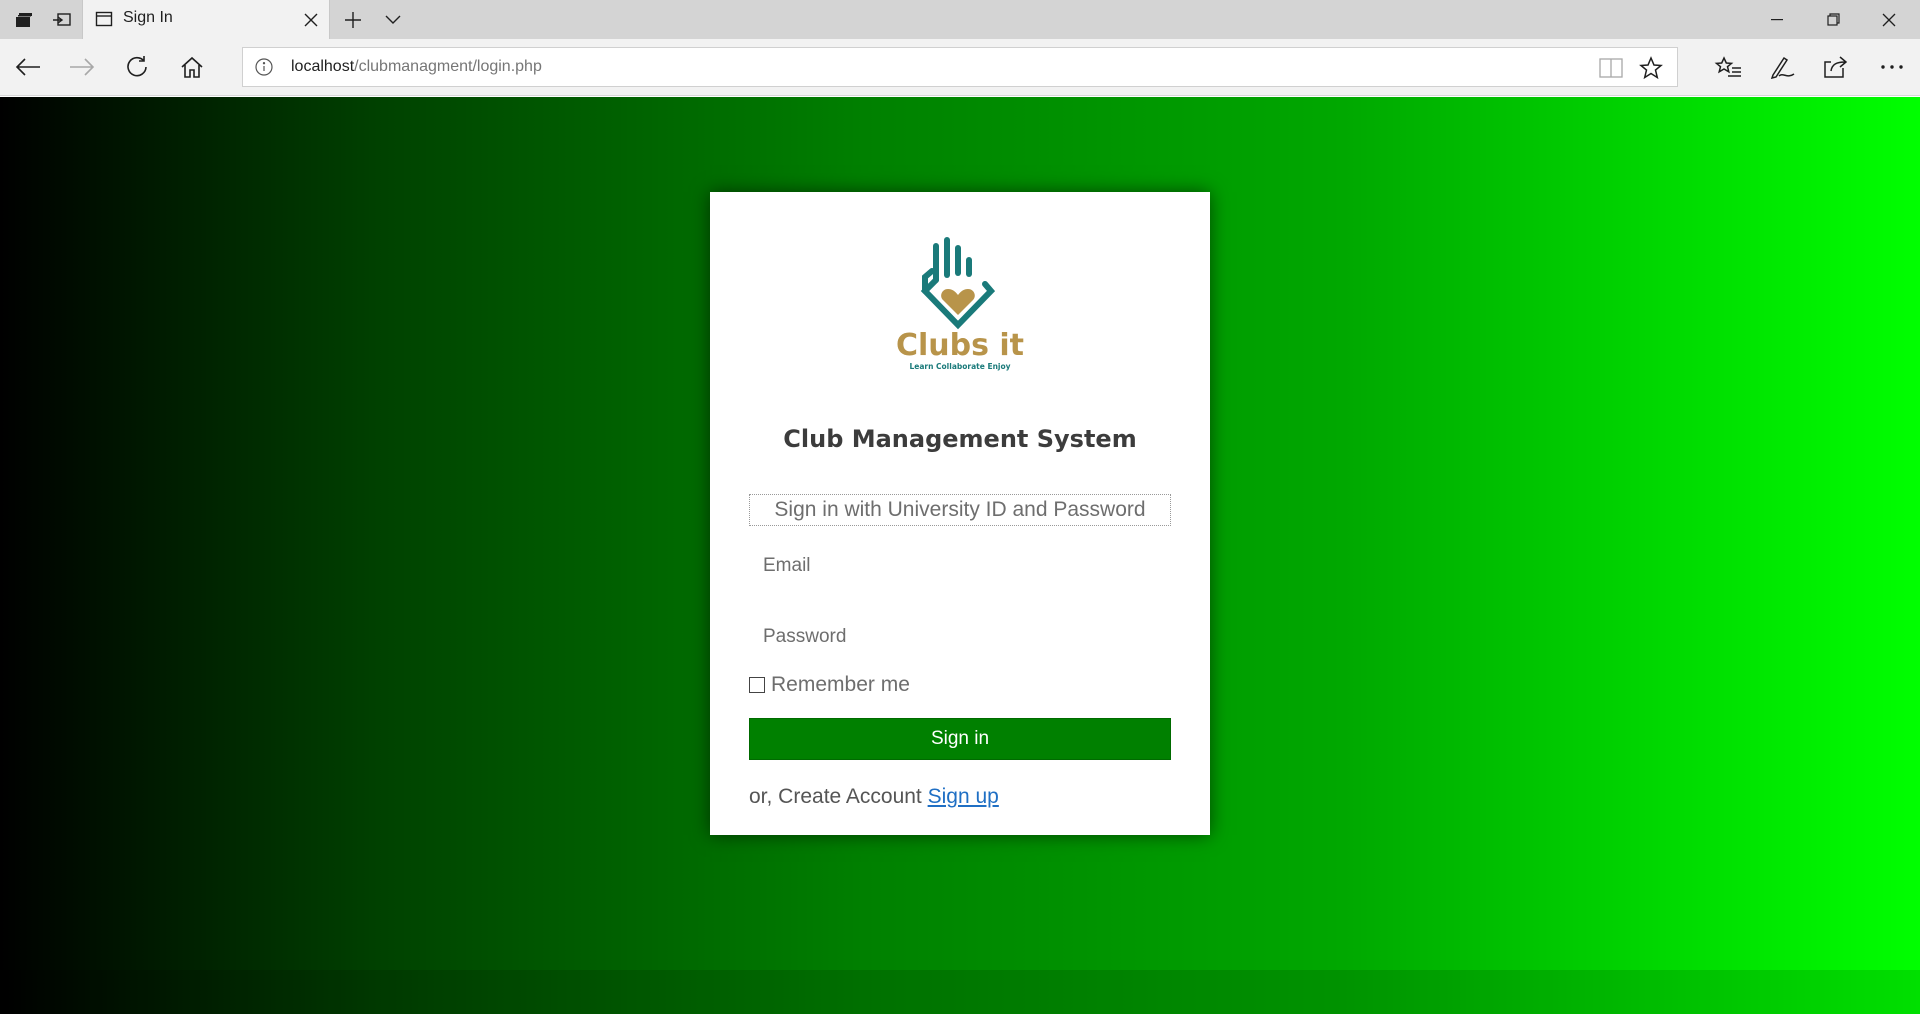 Image resolution: width=1920 pixels, height=1014 pixels. I want to click on signup-line: or, Create Account Sign up, so click(874, 797).